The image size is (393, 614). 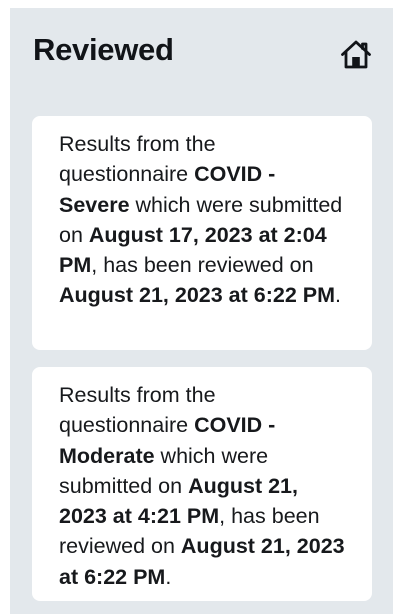 I want to click on reviewed-datetime: August 21, 2023 at 6:22 PM, so click(x=197, y=295).